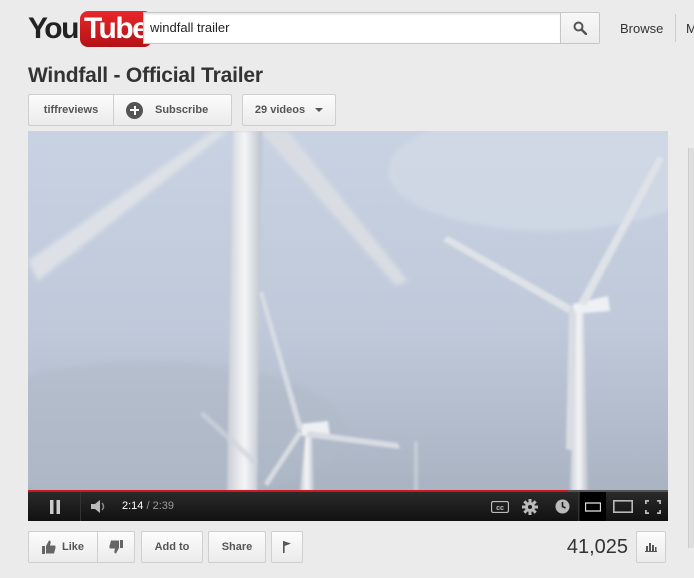 The height and width of the screenshot is (578, 694). What do you see at coordinates (134, 110) in the screenshot?
I see `plus-icon` at bounding box center [134, 110].